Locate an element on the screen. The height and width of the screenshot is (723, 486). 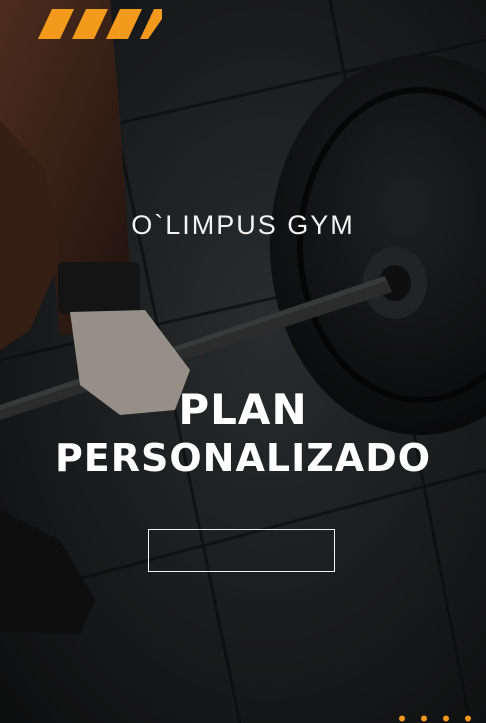
hero-headline: PLAN PERSONALIZADO is located at coordinates (243, 432).